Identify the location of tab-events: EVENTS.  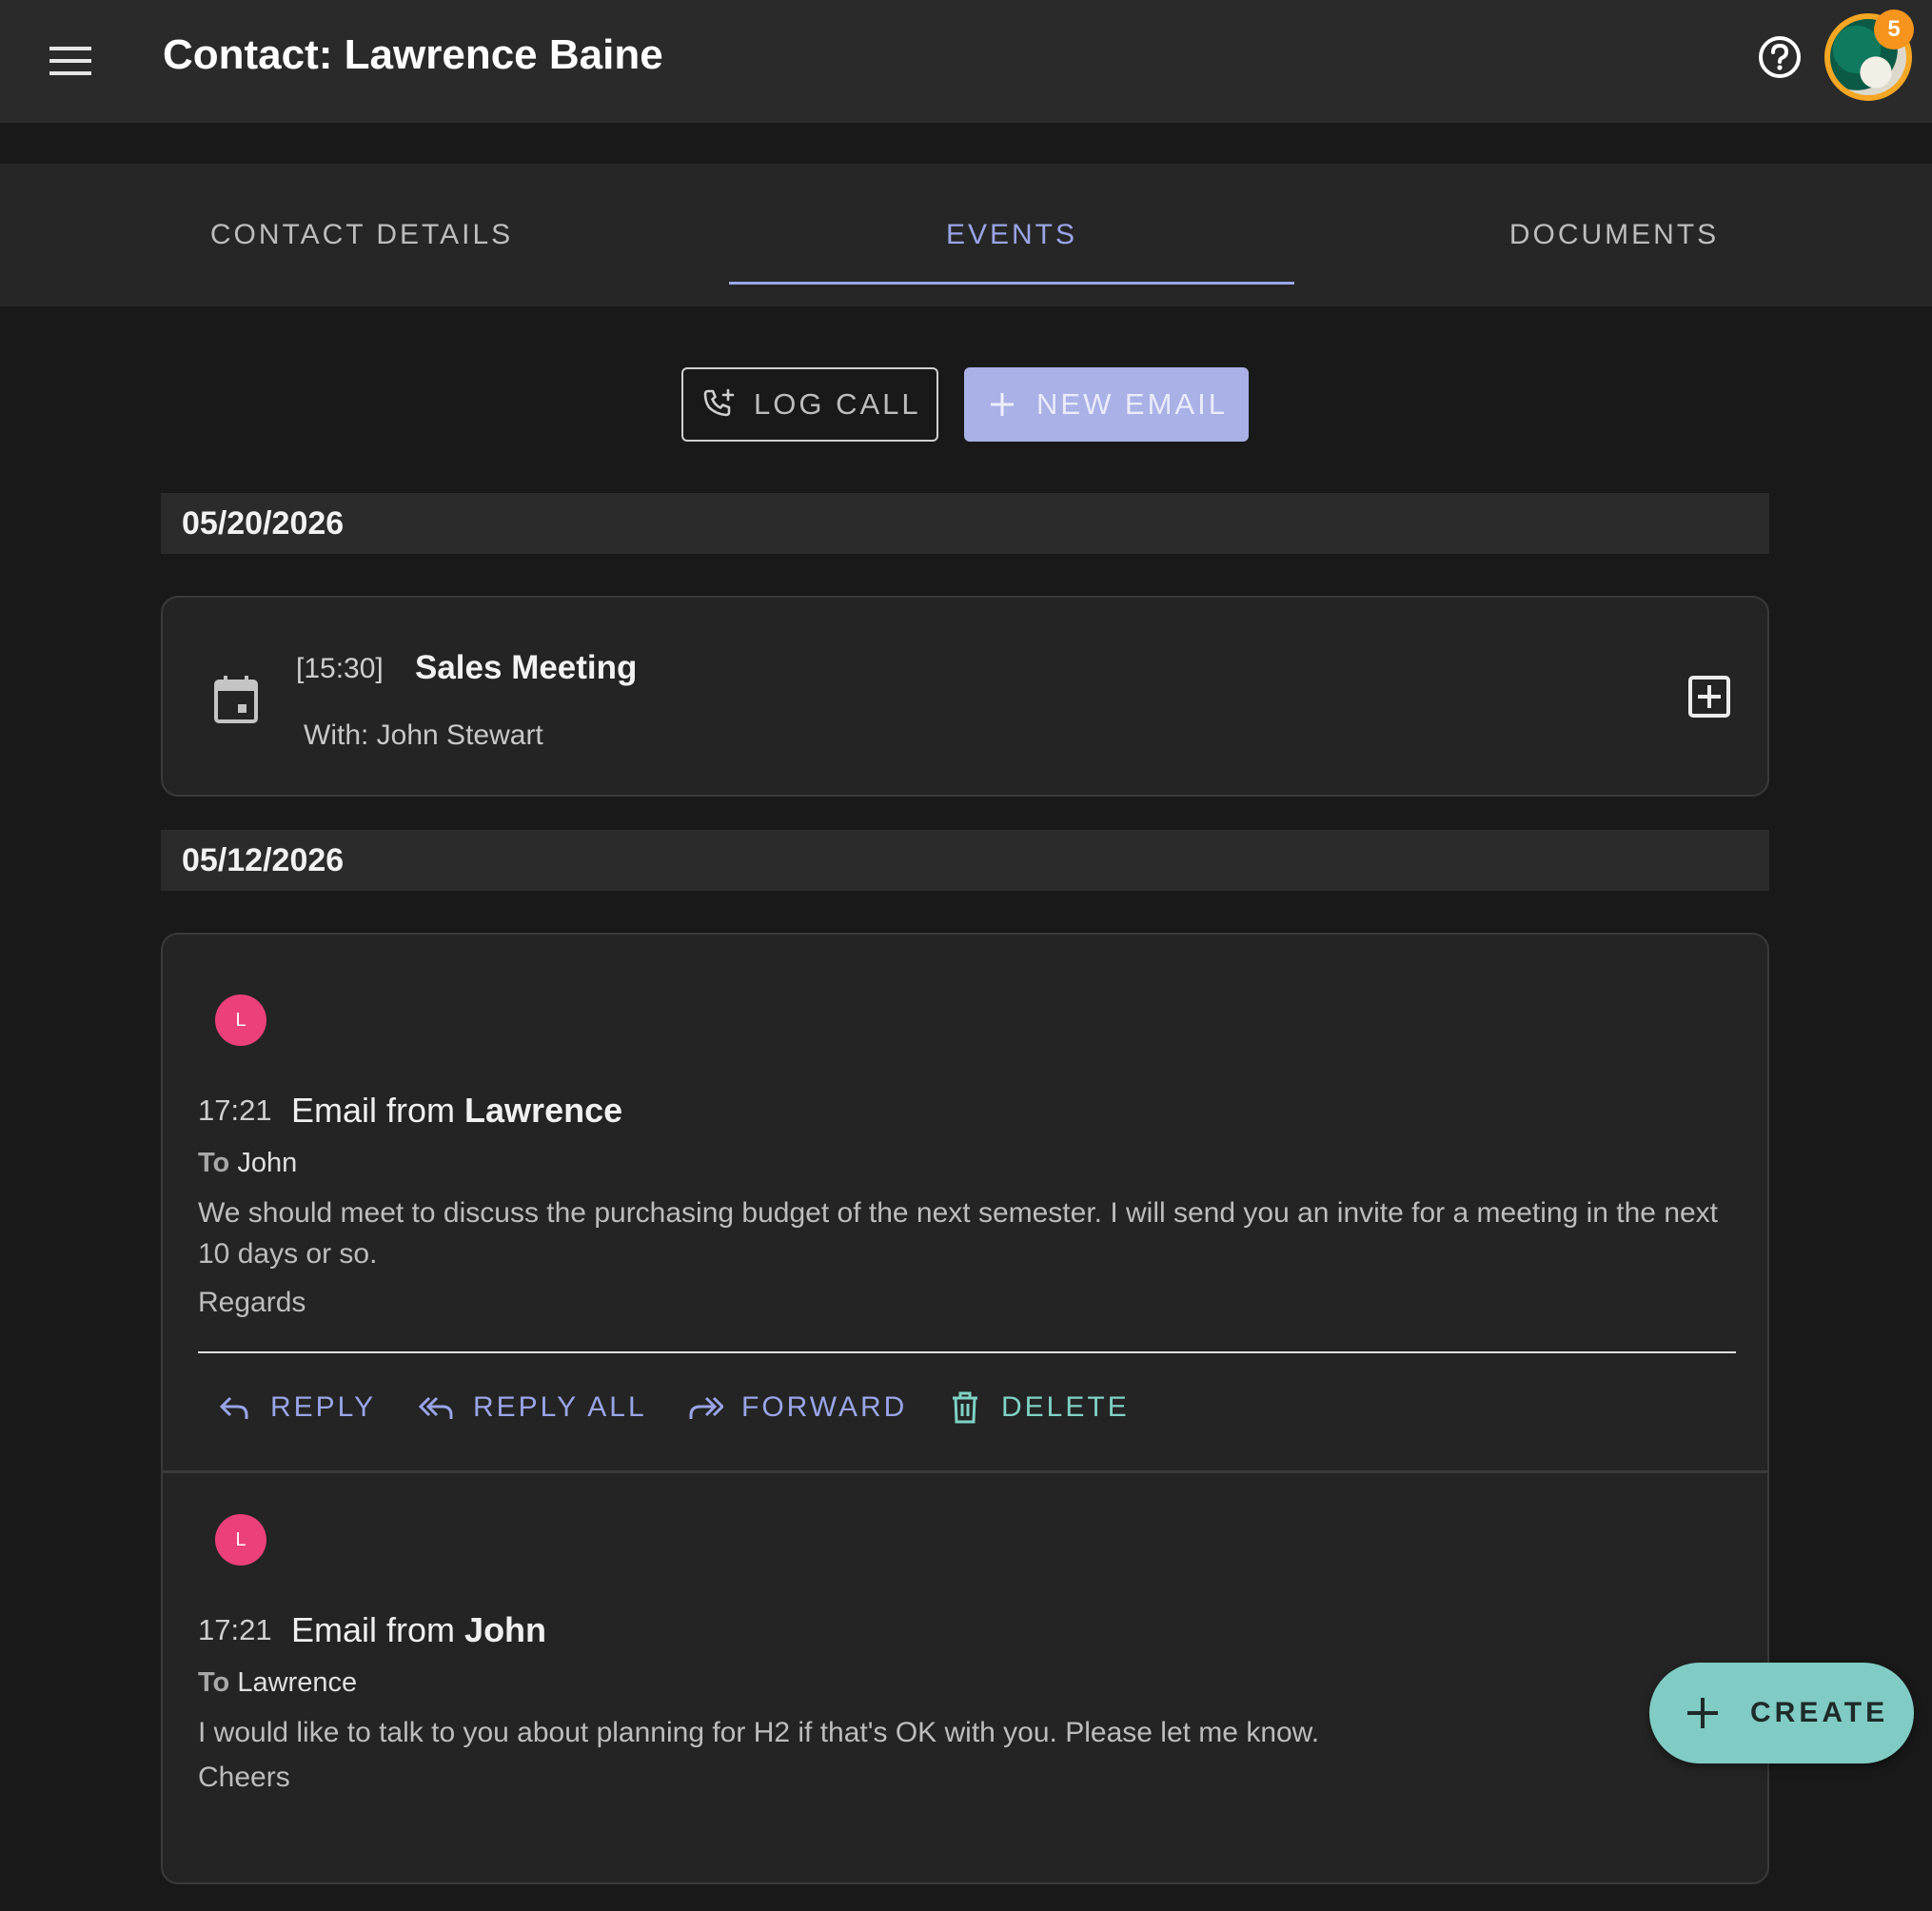
(1011, 235).